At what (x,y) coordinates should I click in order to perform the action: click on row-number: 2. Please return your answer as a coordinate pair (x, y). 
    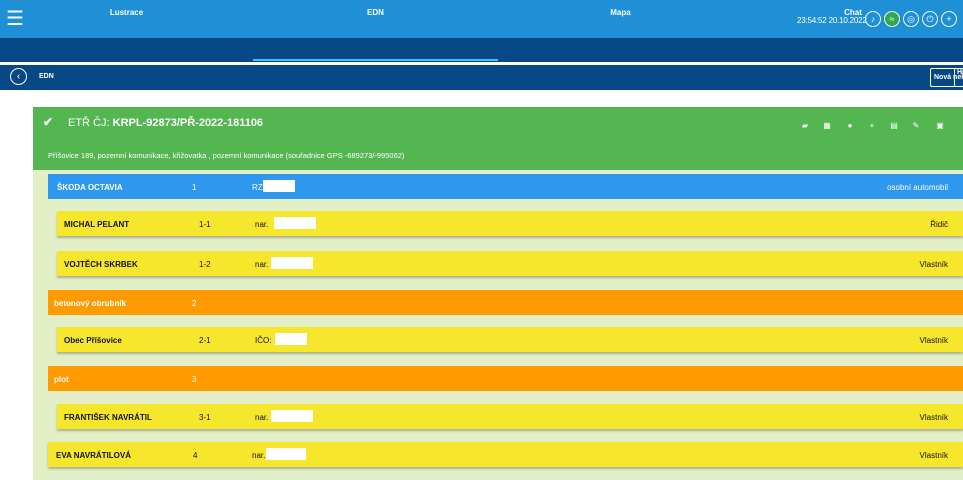
    Looking at the image, I should click on (194, 303).